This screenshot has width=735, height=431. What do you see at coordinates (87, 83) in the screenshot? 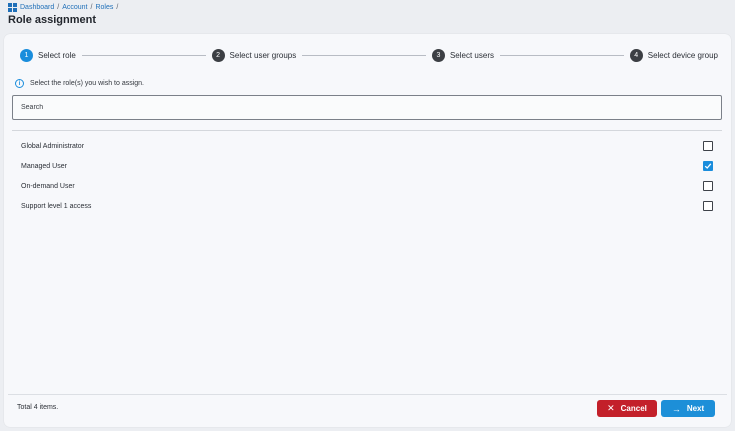
I see `instruction-text: Select the role(s) you wish to assign.` at bounding box center [87, 83].